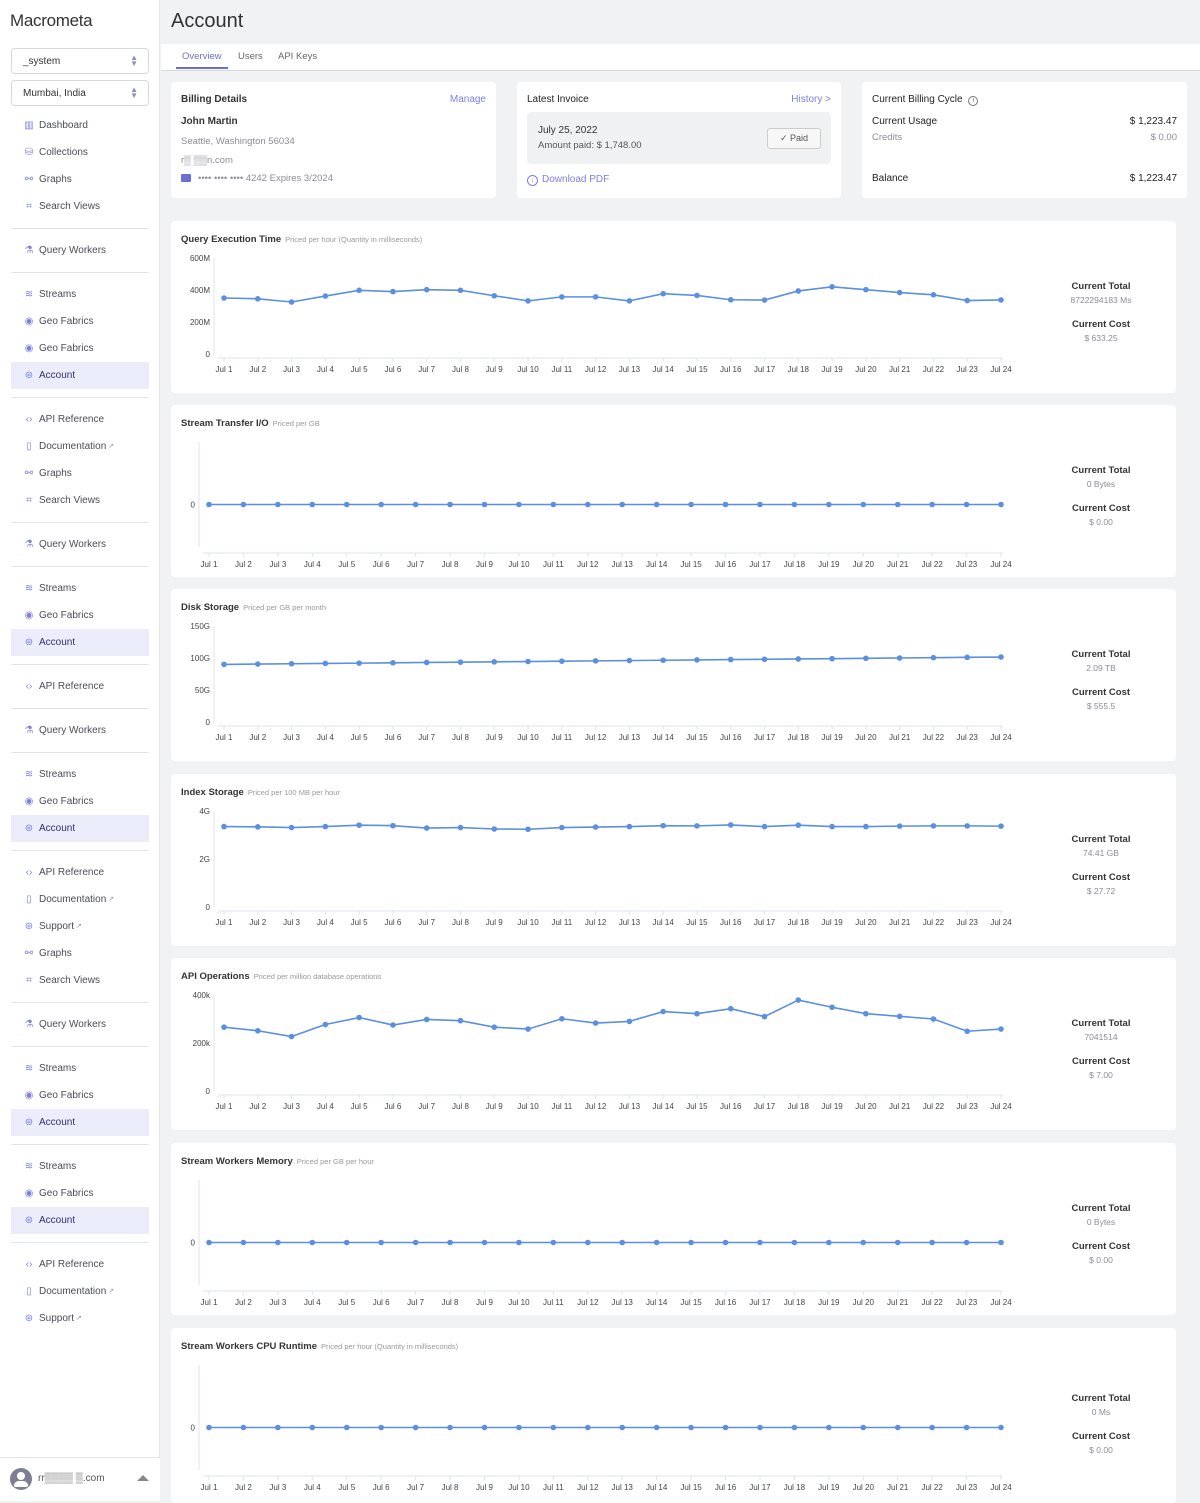 Image resolution: width=1200 pixels, height=1503 pixels. I want to click on sidebar-item-api-reference: ‹› API Reference, so click(80, 419).